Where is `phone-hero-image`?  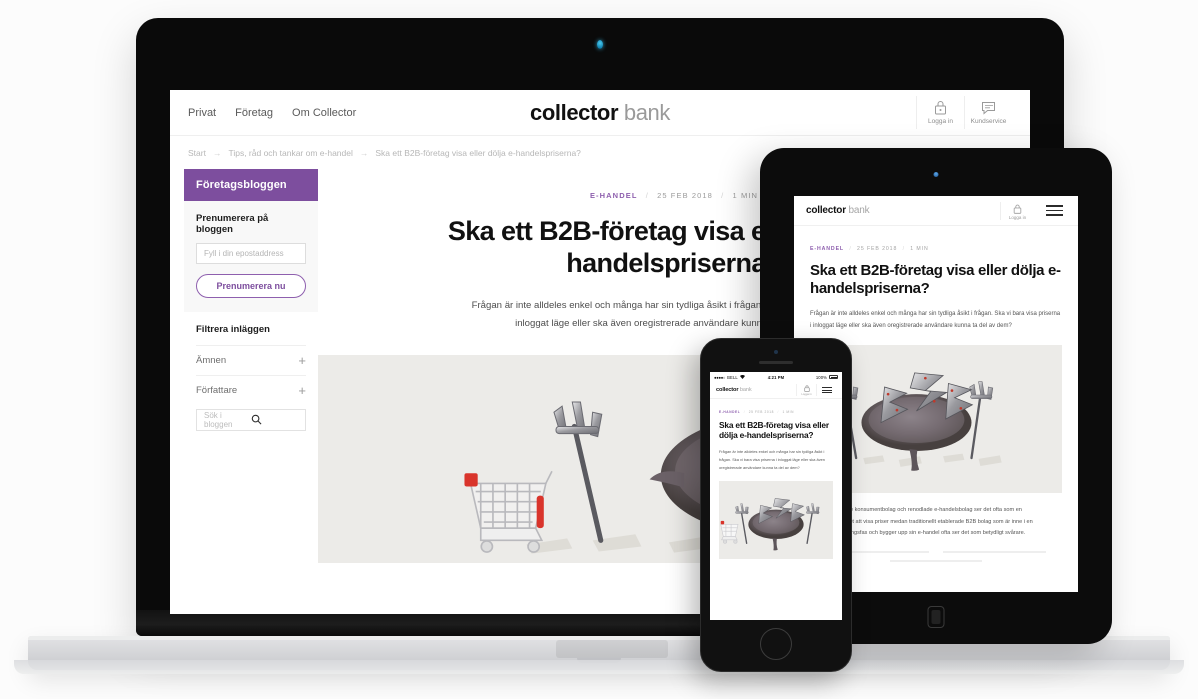
phone-hero-image is located at coordinates (776, 519).